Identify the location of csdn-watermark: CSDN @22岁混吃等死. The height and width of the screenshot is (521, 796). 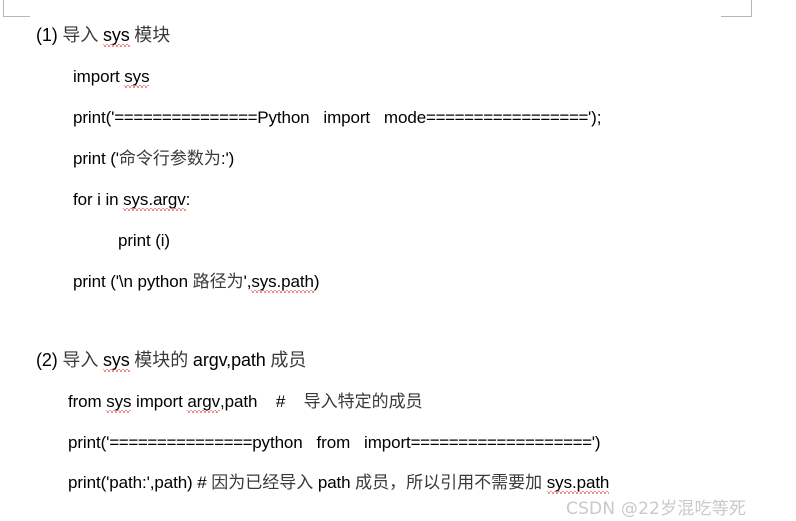
(656, 509).